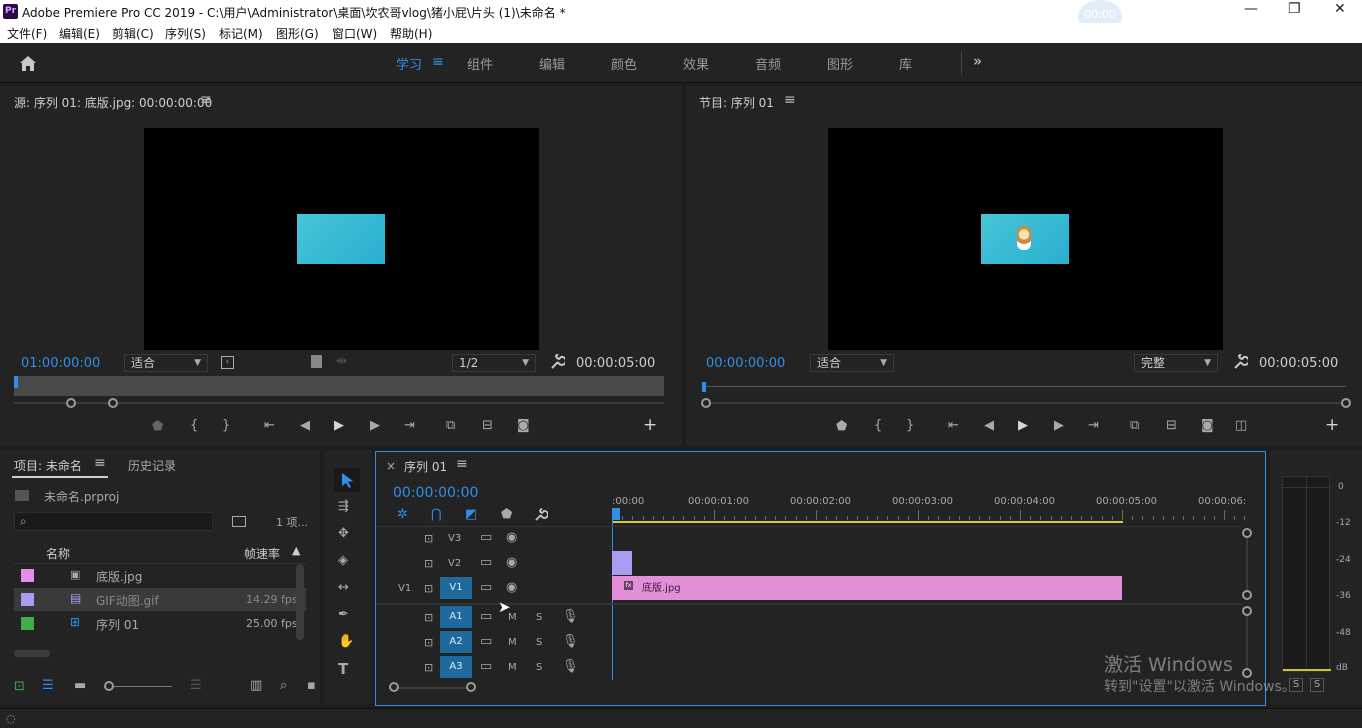 This screenshot has height=728, width=1362. Describe the element at coordinates (152, 465) in the screenshot. I see `tab-history: 历史记录` at that location.